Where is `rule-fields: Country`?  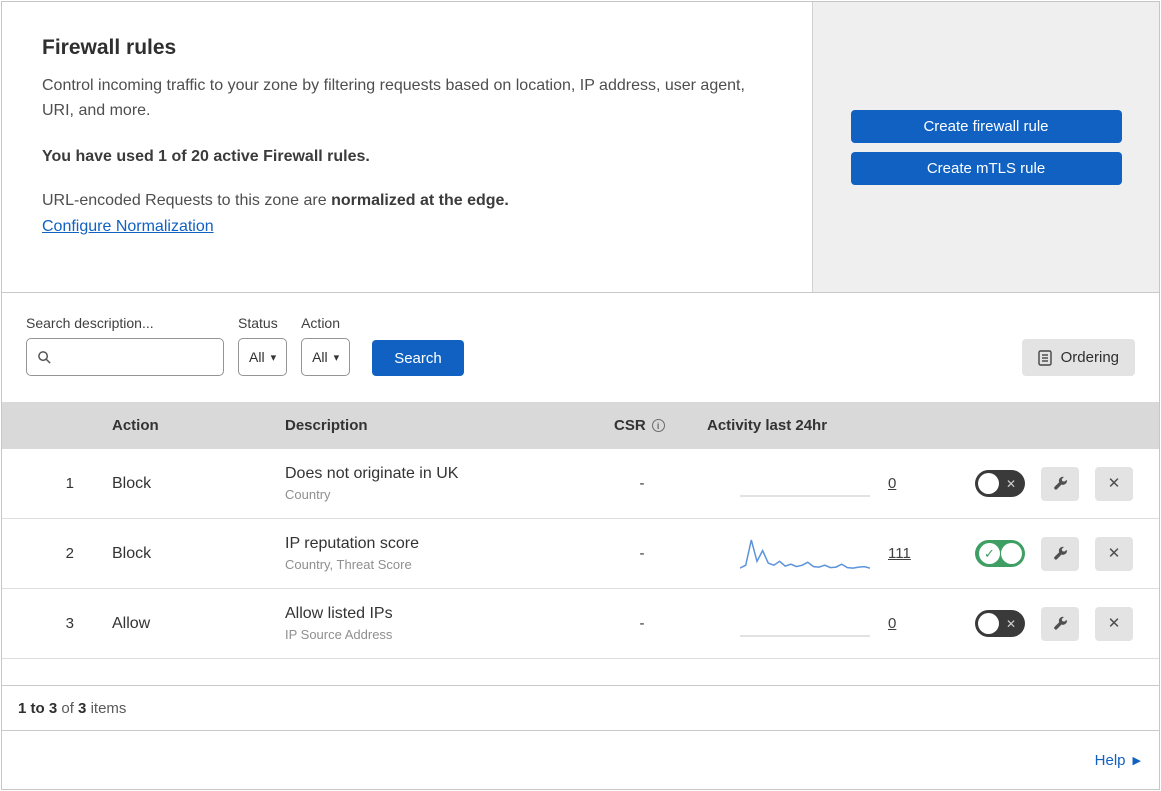 rule-fields: Country is located at coordinates (308, 494).